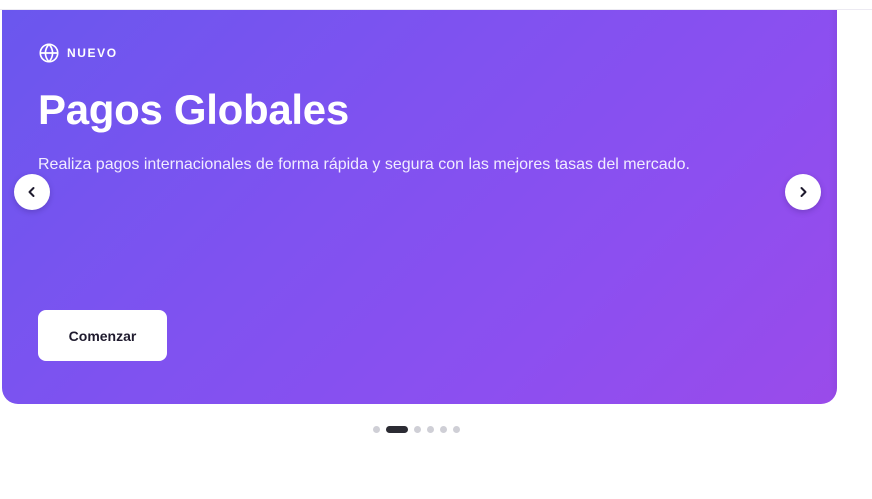 This screenshot has width=872, height=499. Describe the element at coordinates (92, 53) in the screenshot. I see `badge-label: NUEVO` at that location.